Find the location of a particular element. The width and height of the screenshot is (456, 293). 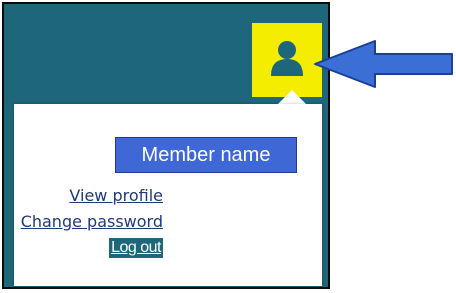

user-icon is located at coordinates (287, 58).